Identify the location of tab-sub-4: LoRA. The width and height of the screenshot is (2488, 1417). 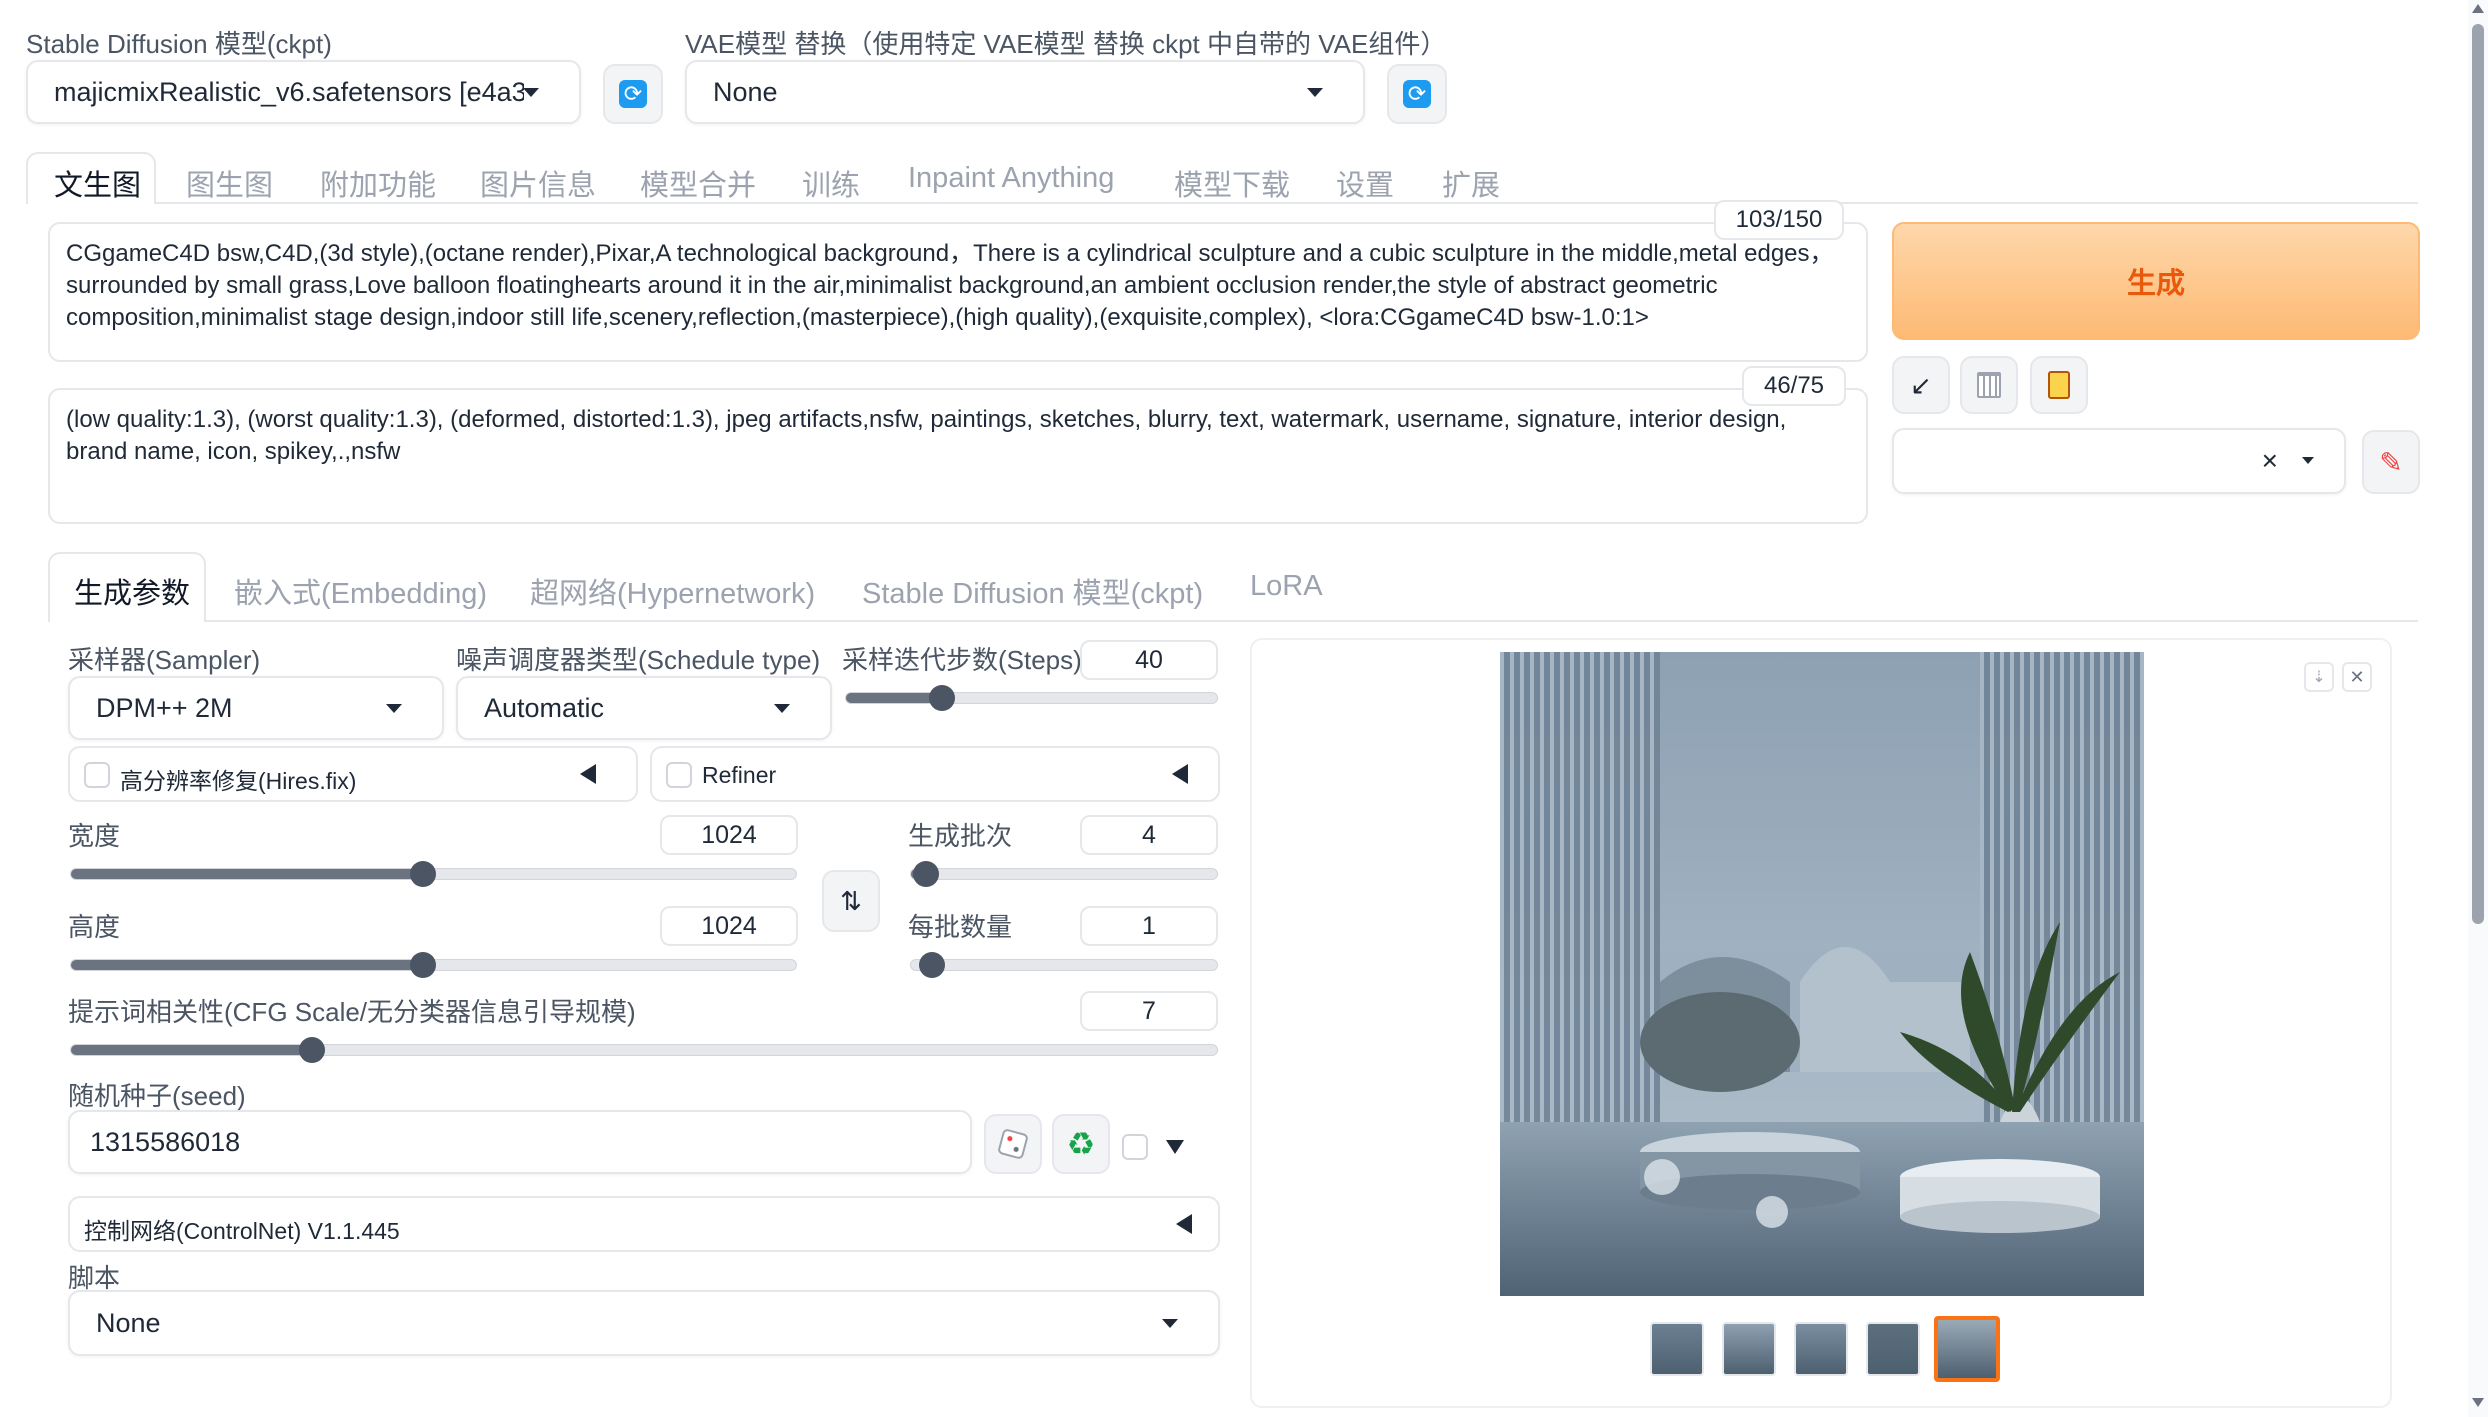
(1286, 586).